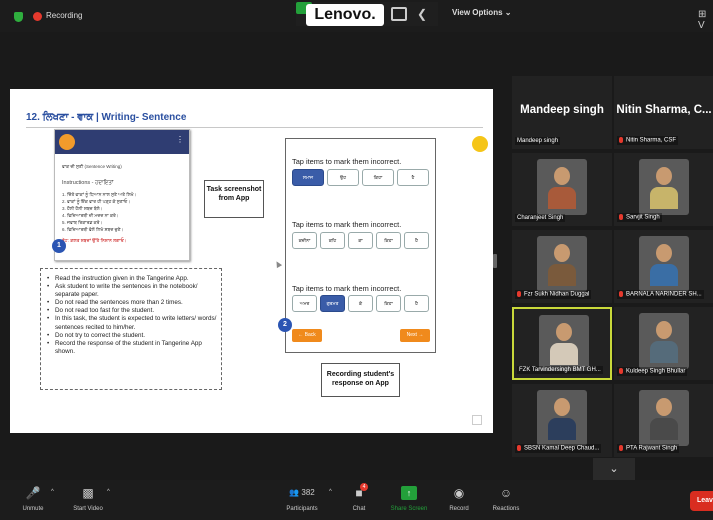 Image resolution: width=713 pixels, height=520 pixels. What do you see at coordinates (82, 208) in the screenshot?
I see `app-line: 3. ਹੌਲੀ ਹੌਲੀ ਸ਼ਬਦ ਬੋਲੋ।` at bounding box center [82, 208].